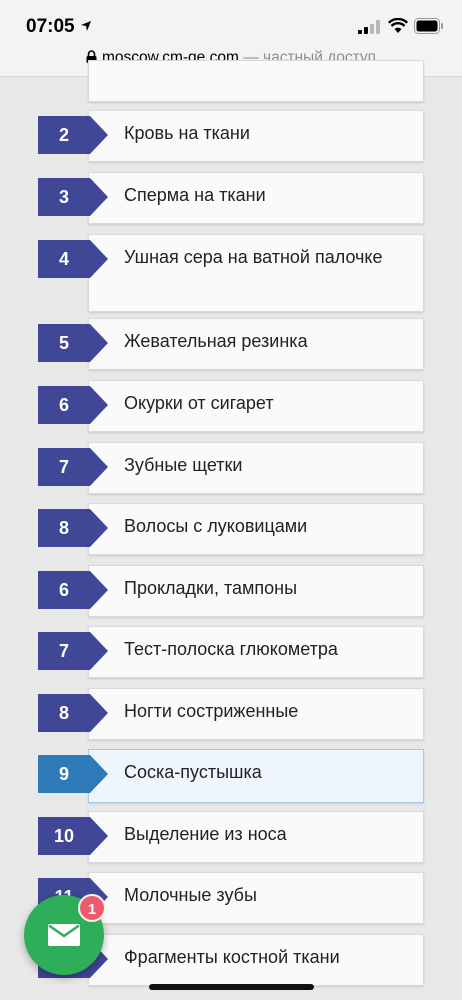  Describe the element at coordinates (256, 81) in the screenshot. I see `list-row-partial` at that location.